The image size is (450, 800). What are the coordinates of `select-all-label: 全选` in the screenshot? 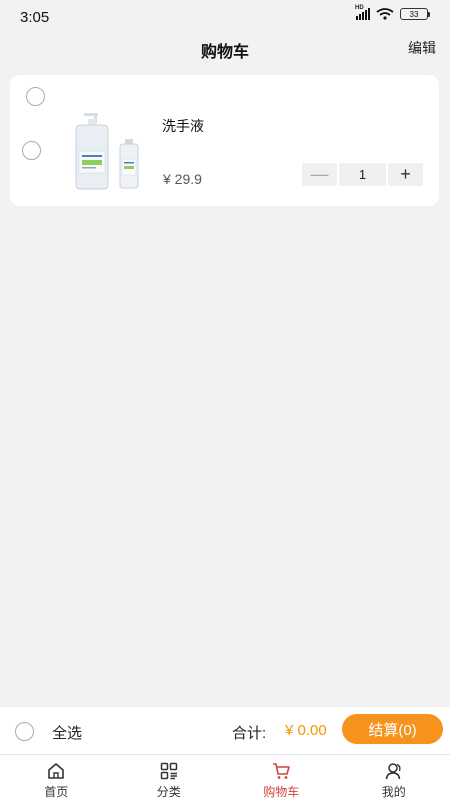 It's located at (67, 732).